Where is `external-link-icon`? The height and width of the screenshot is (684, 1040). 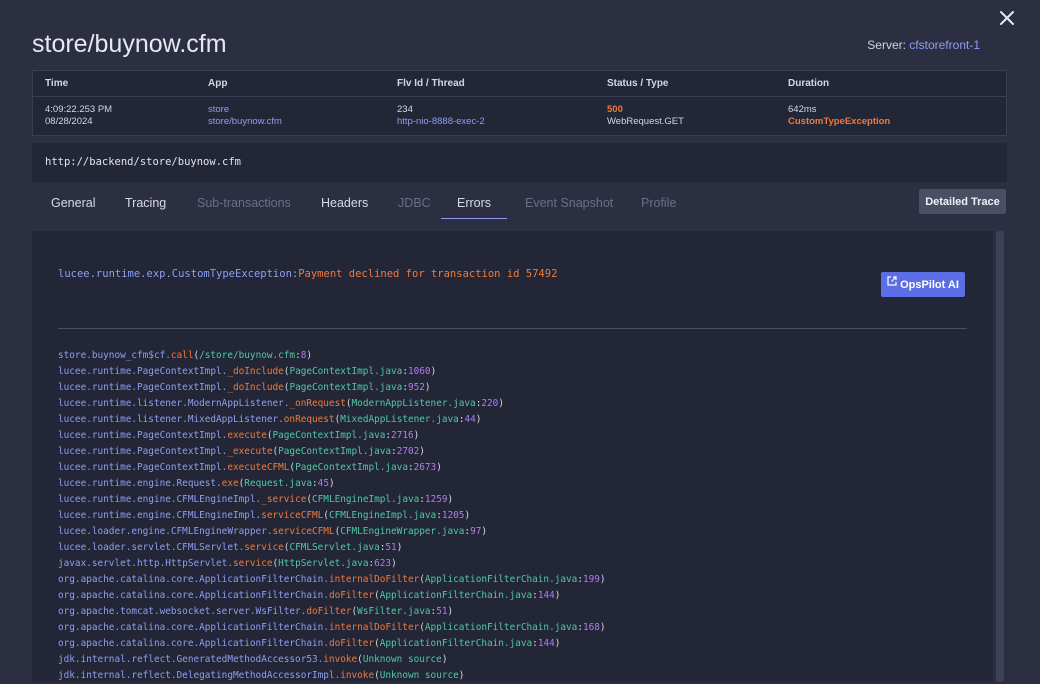 external-link-icon is located at coordinates (892, 283).